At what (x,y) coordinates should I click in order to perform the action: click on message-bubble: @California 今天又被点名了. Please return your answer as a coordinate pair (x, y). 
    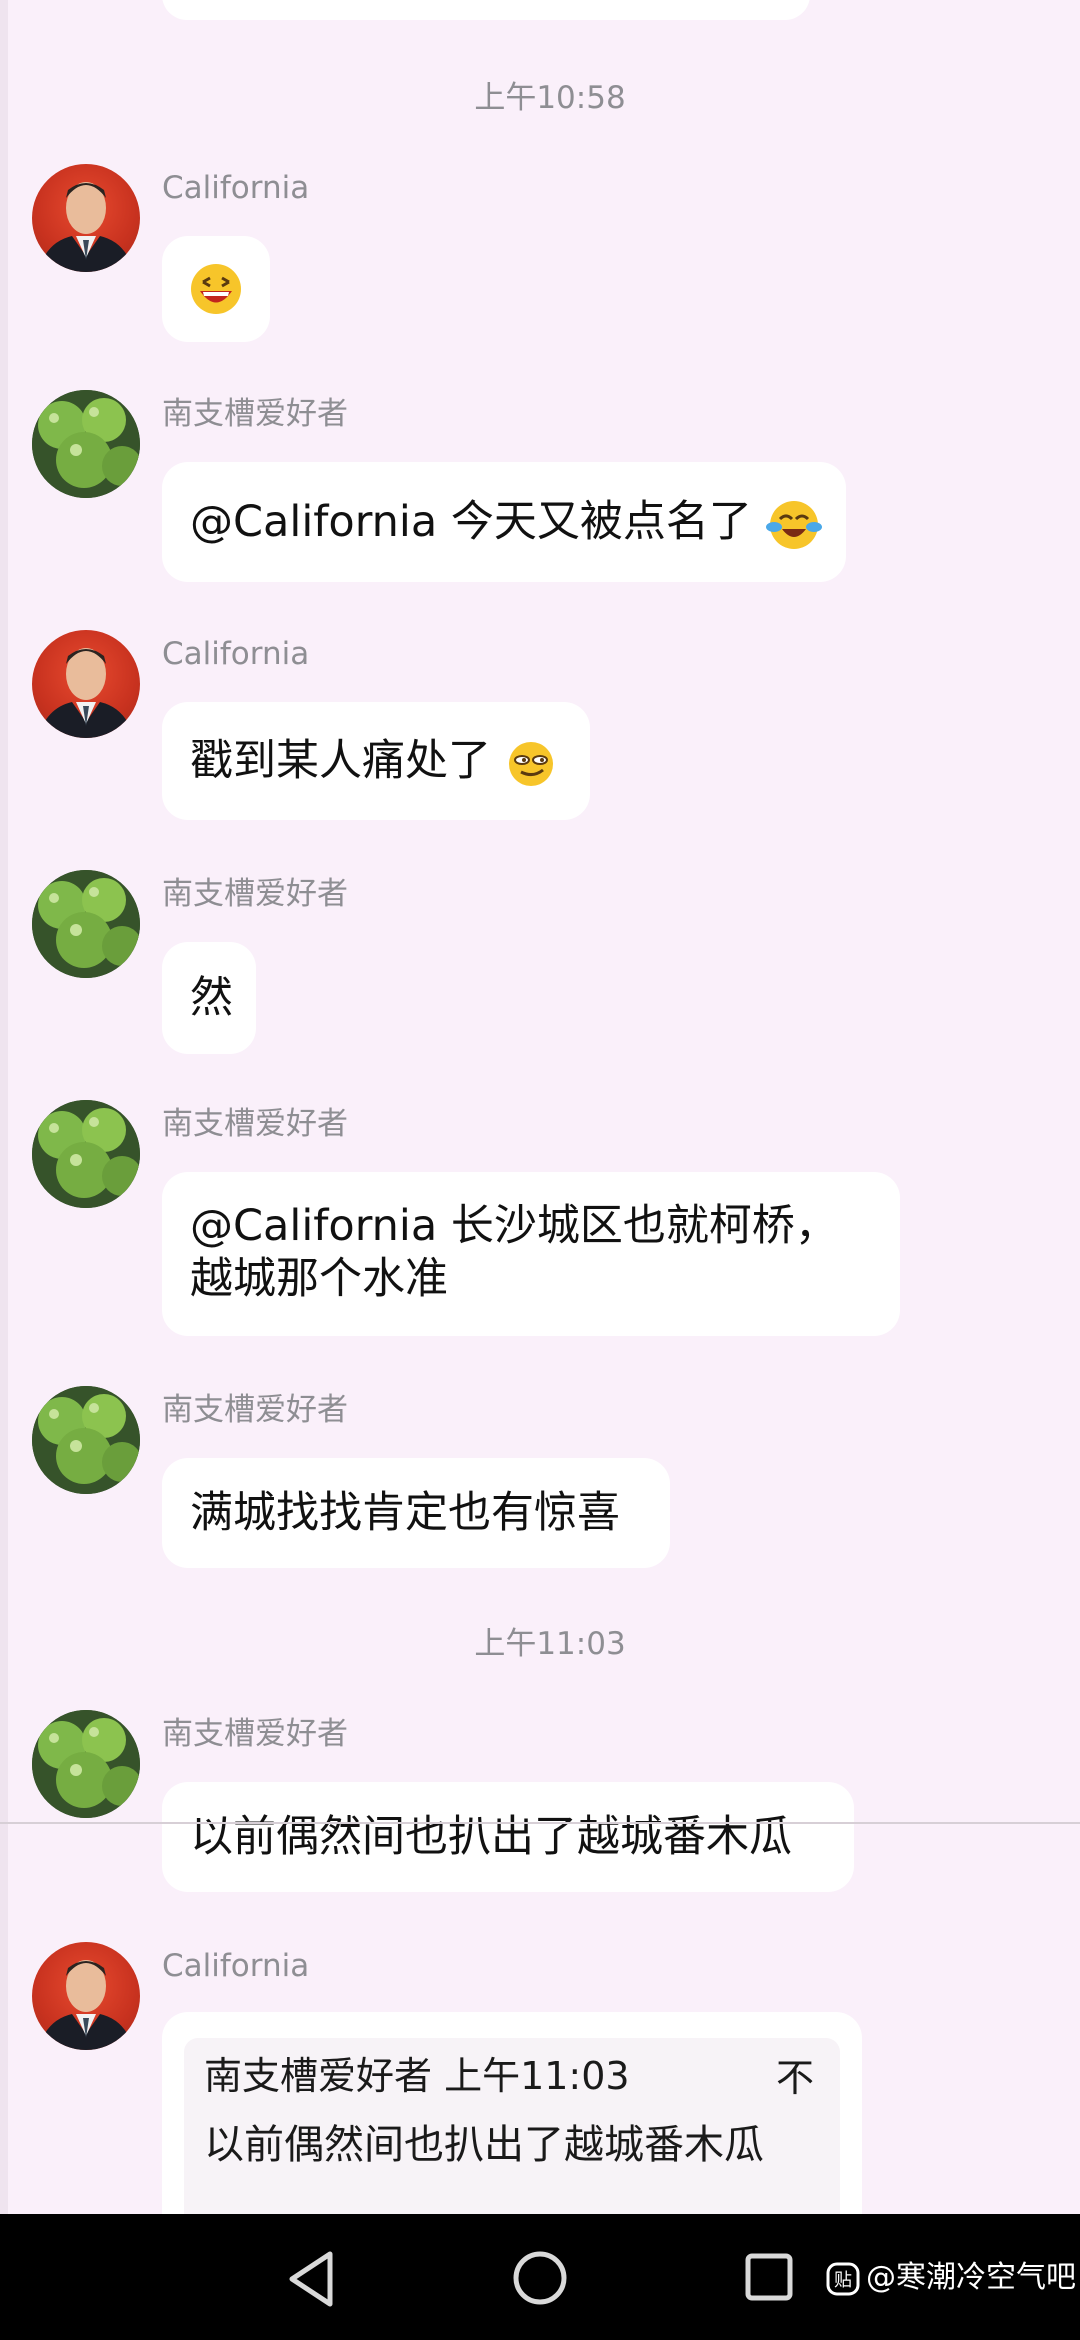
    Looking at the image, I should click on (504, 522).